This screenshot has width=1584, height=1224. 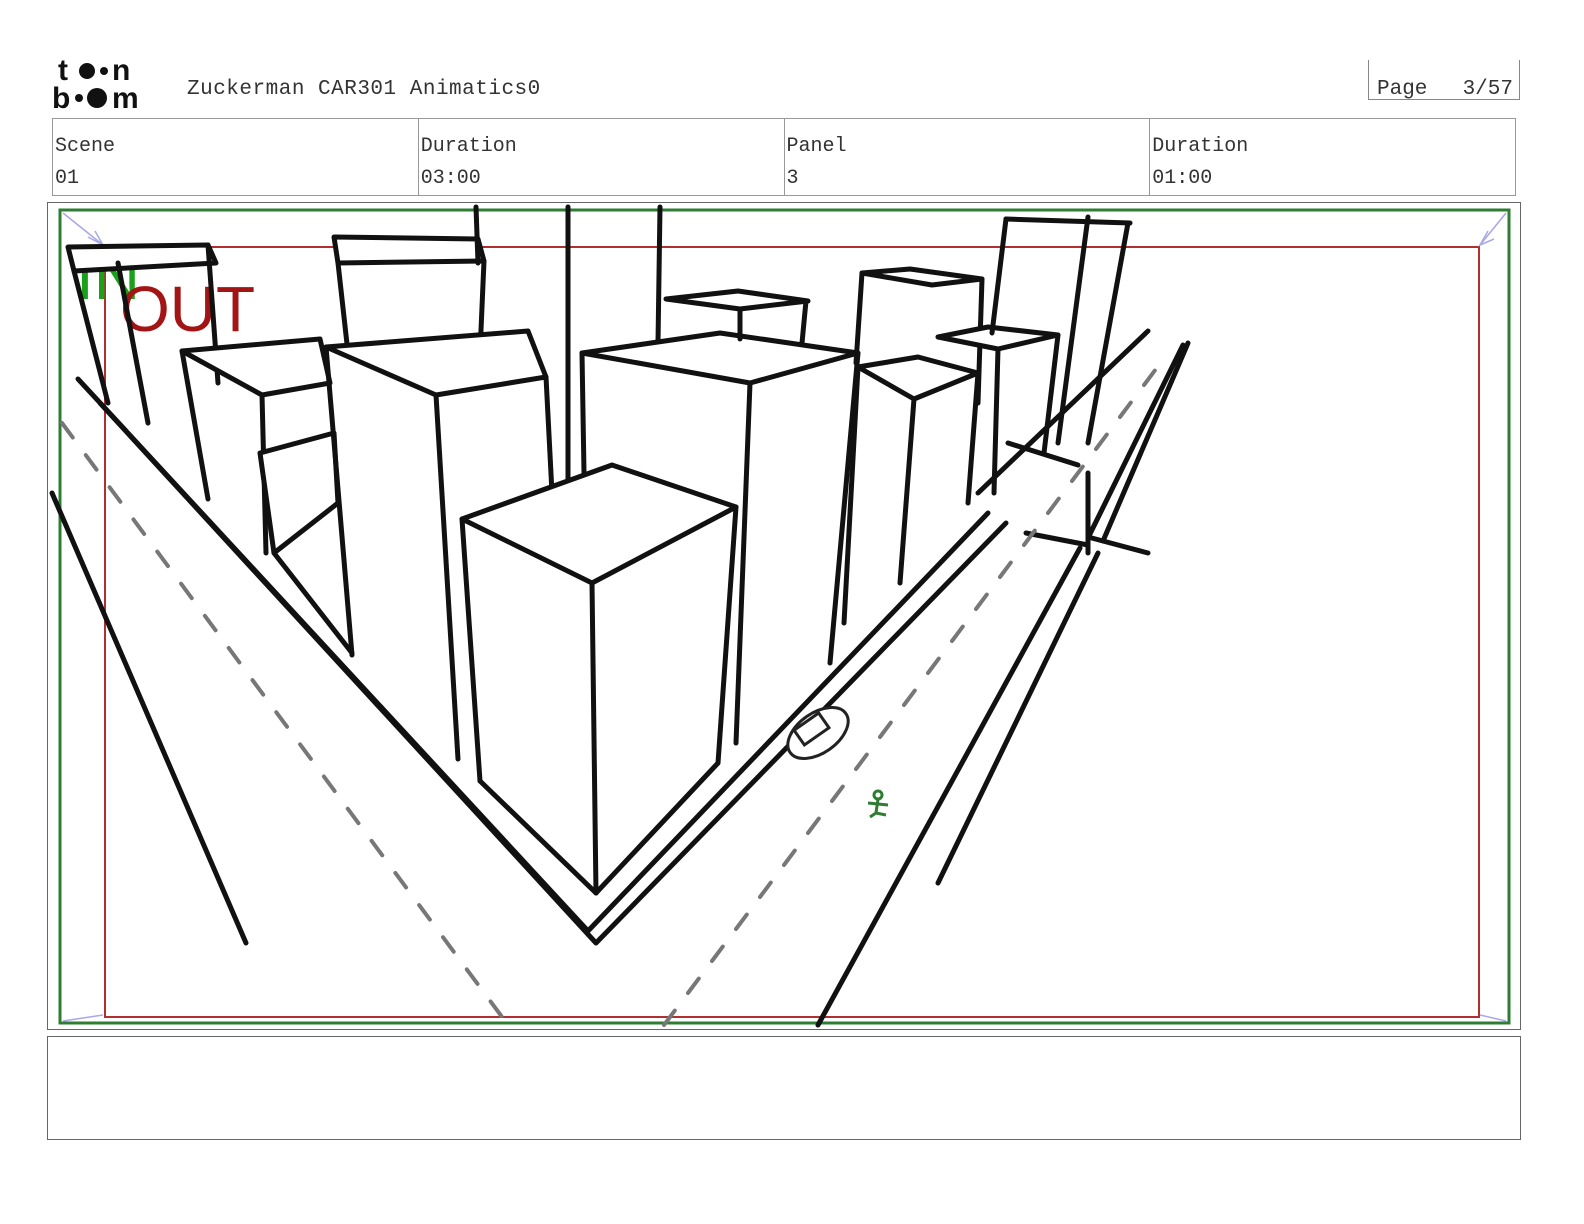 What do you see at coordinates (792, 178) in the screenshot?
I see `panel-value: 3` at bounding box center [792, 178].